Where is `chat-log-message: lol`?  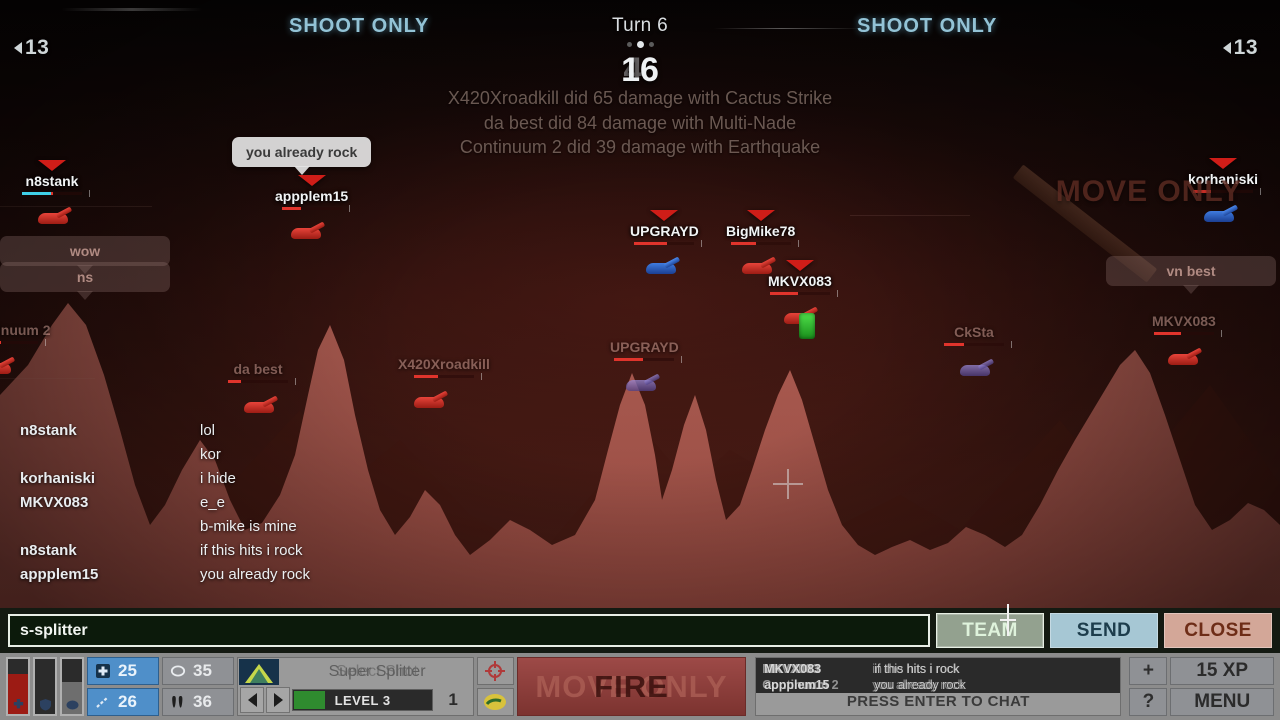 chat-log-message: lol is located at coordinates (208, 430).